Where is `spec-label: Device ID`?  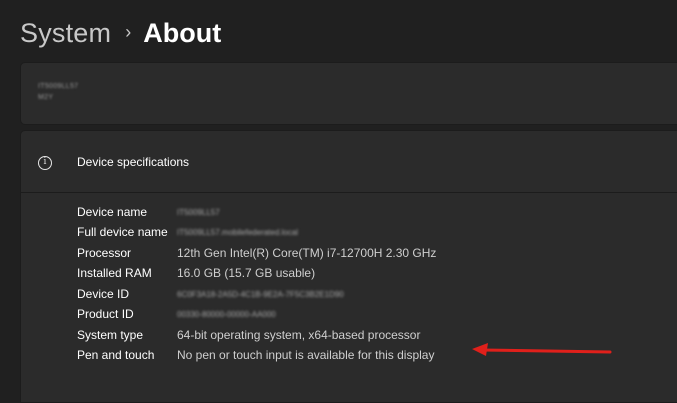
spec-label: Device ID is located at coordinates (103, 294).